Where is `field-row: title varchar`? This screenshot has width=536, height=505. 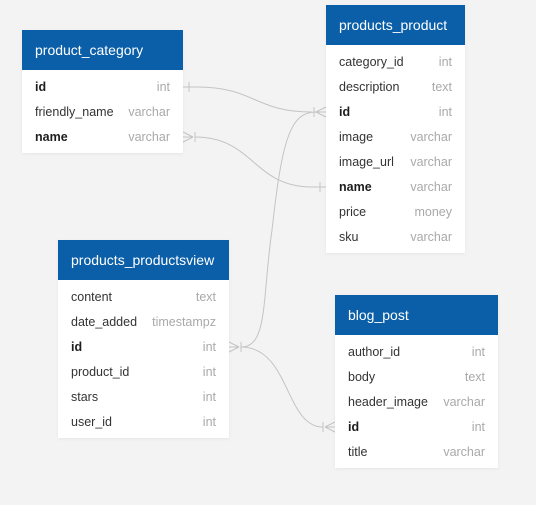
field-row: title varchar is located at coordinates (416, 451).